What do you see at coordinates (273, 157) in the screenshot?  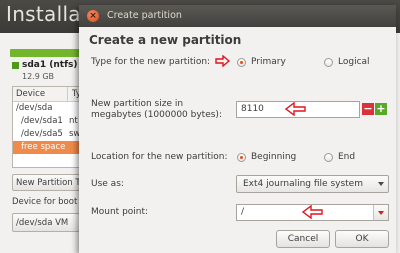 I see `radio-beginning-label: Beginning` at bounding box center [273, 157].